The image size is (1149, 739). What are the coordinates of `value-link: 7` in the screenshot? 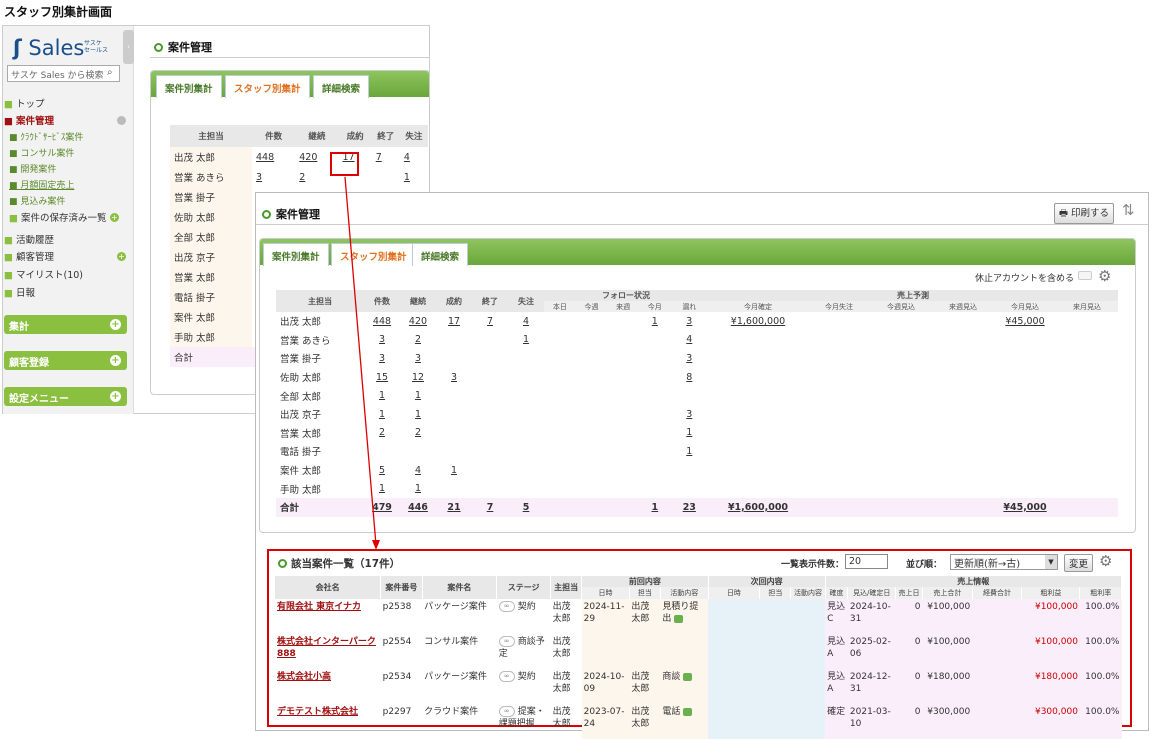 It's located at (490, 507).